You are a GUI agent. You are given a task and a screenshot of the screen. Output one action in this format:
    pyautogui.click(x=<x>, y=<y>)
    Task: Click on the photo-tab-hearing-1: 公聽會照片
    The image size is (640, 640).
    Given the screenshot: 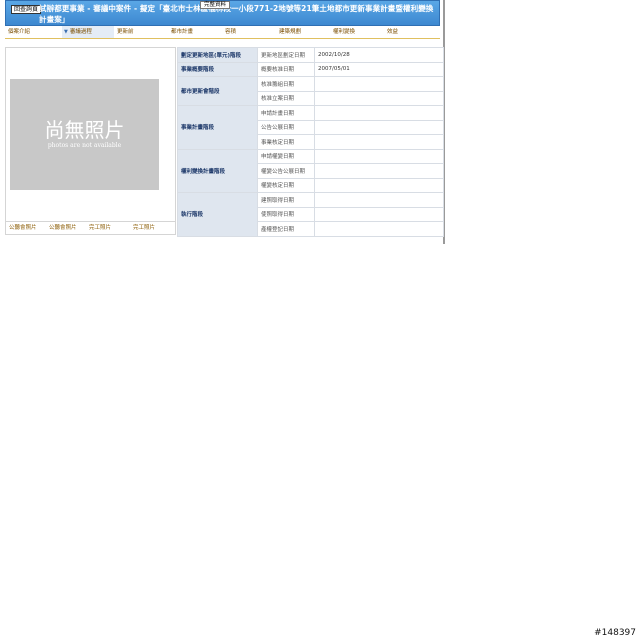 What is the action you would take?
    pyautogui.click(x=23, y=228)
    